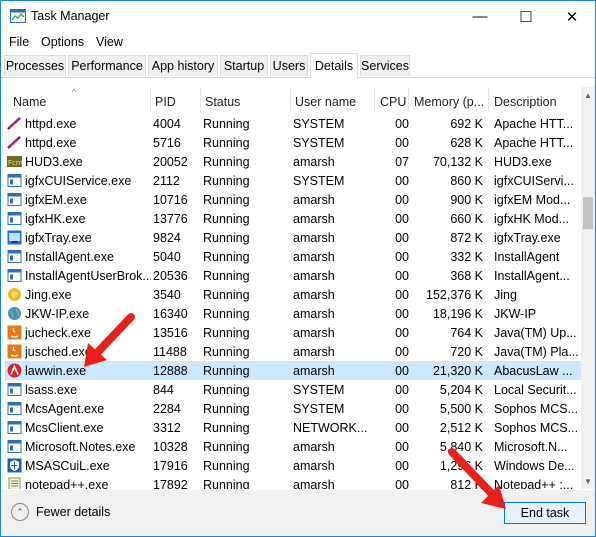 The image size is (596, 537). What do you see at coordinates (588, 213) in the screenshot?
I see `scrollbar-thumb` at bounding box center [588, 213].